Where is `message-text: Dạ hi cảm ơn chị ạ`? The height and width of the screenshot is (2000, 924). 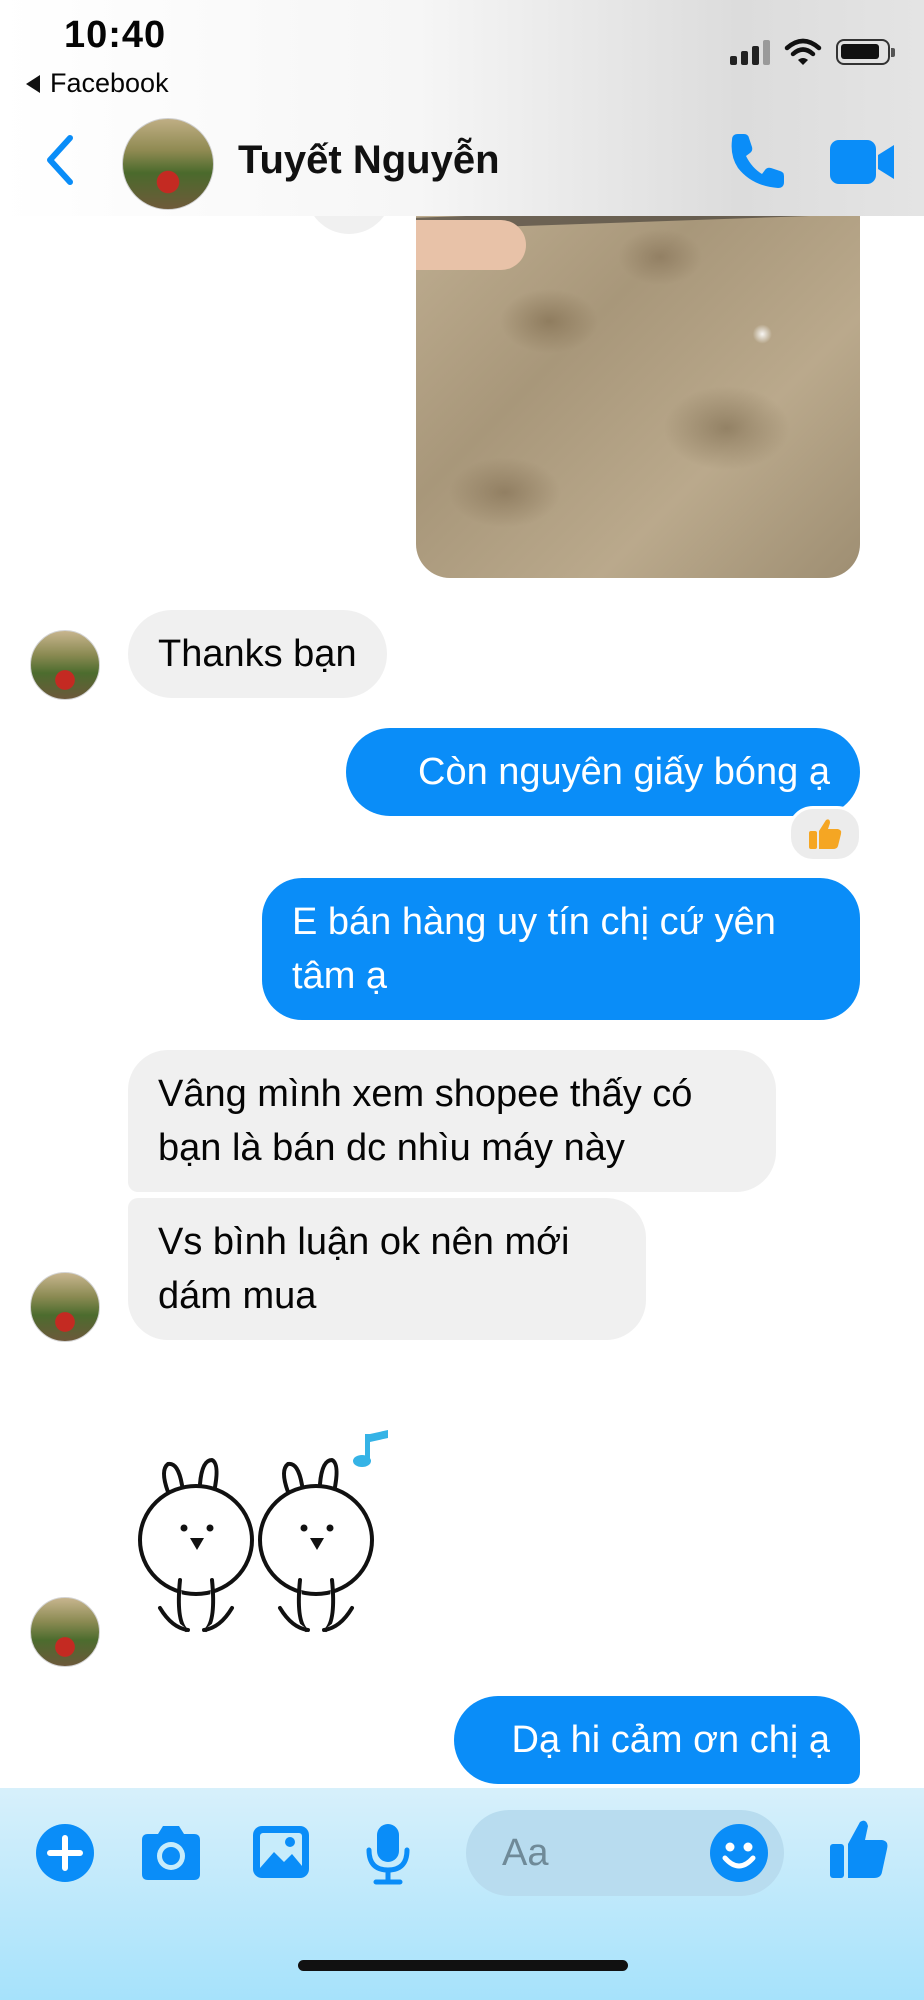 message-text: Dạ hi cảm ơn chị ạ is located at coordinates (671, 1740).